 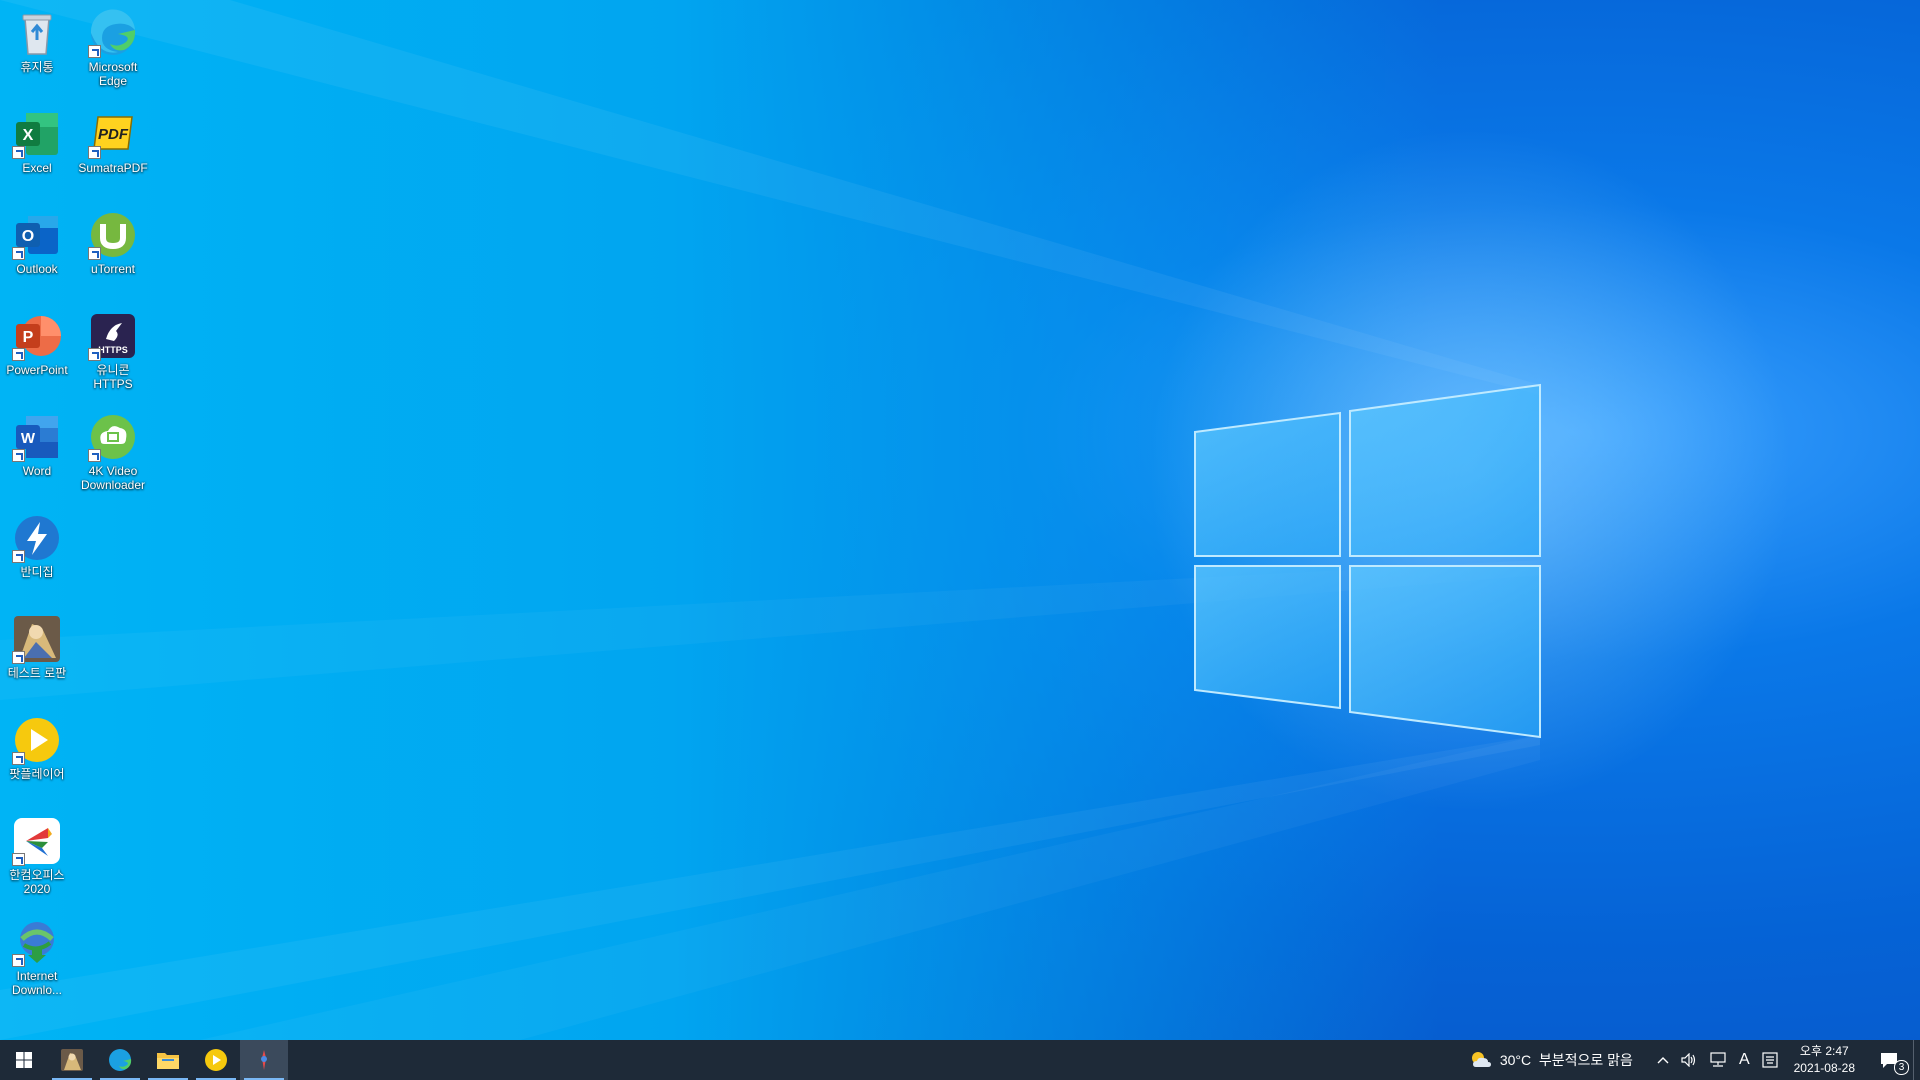 I want to click on svg-text: W, so click(x=28, y=438).